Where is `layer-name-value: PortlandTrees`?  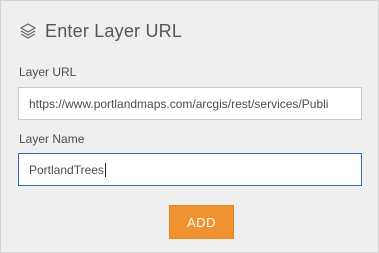
layer-name-value: PortlandTrees is located at coordinates (66, 169).